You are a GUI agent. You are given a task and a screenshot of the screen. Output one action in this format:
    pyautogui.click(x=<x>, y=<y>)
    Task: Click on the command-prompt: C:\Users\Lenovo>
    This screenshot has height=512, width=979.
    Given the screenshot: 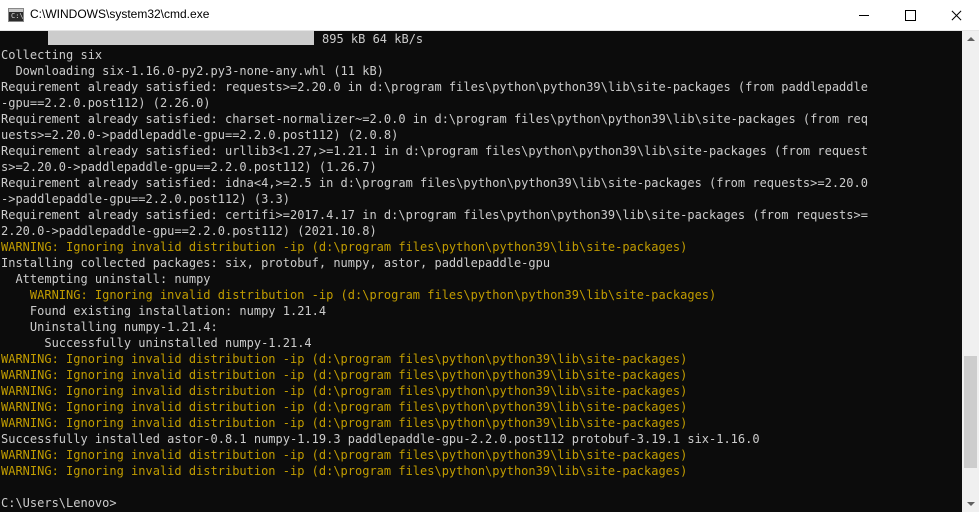 What is the action you would take?
    pyautogui.click(x=59, y=503)
    